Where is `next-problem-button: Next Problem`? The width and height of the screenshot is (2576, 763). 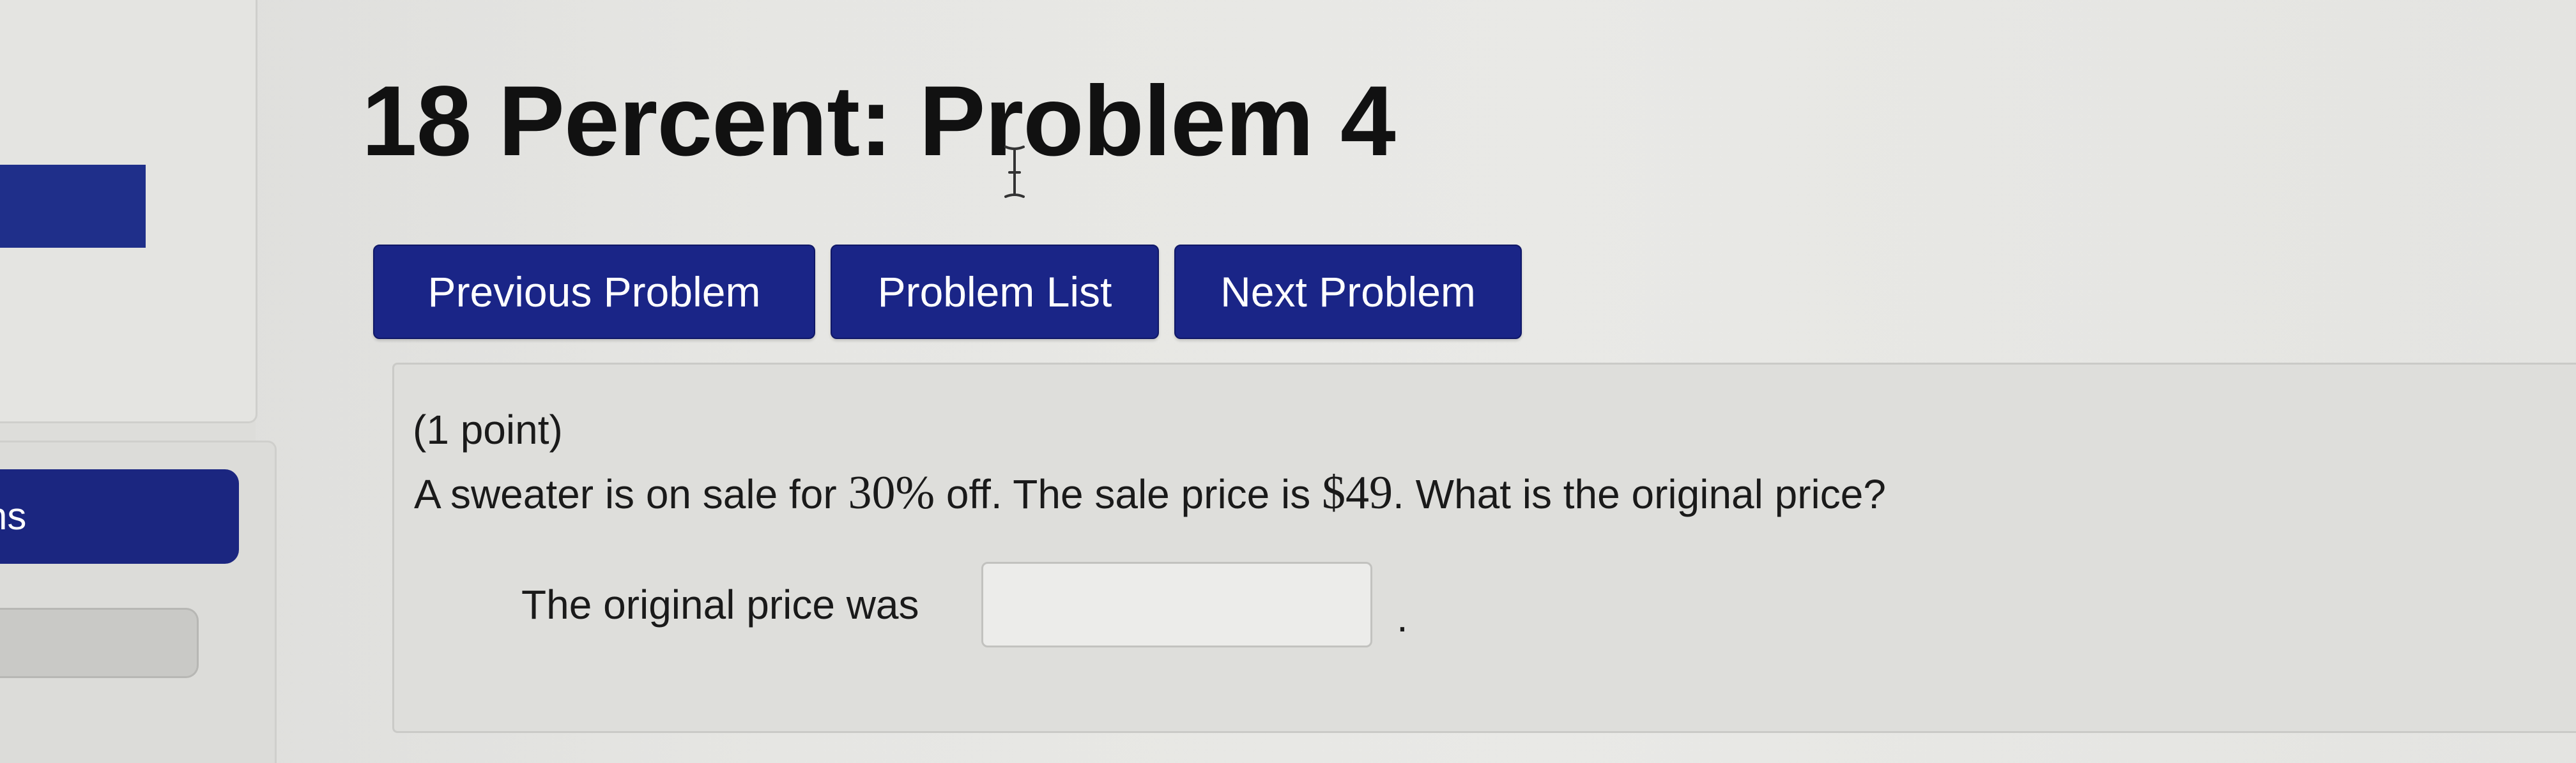 next-problem-button: Next Problem is located at coordinates (1348, 292).